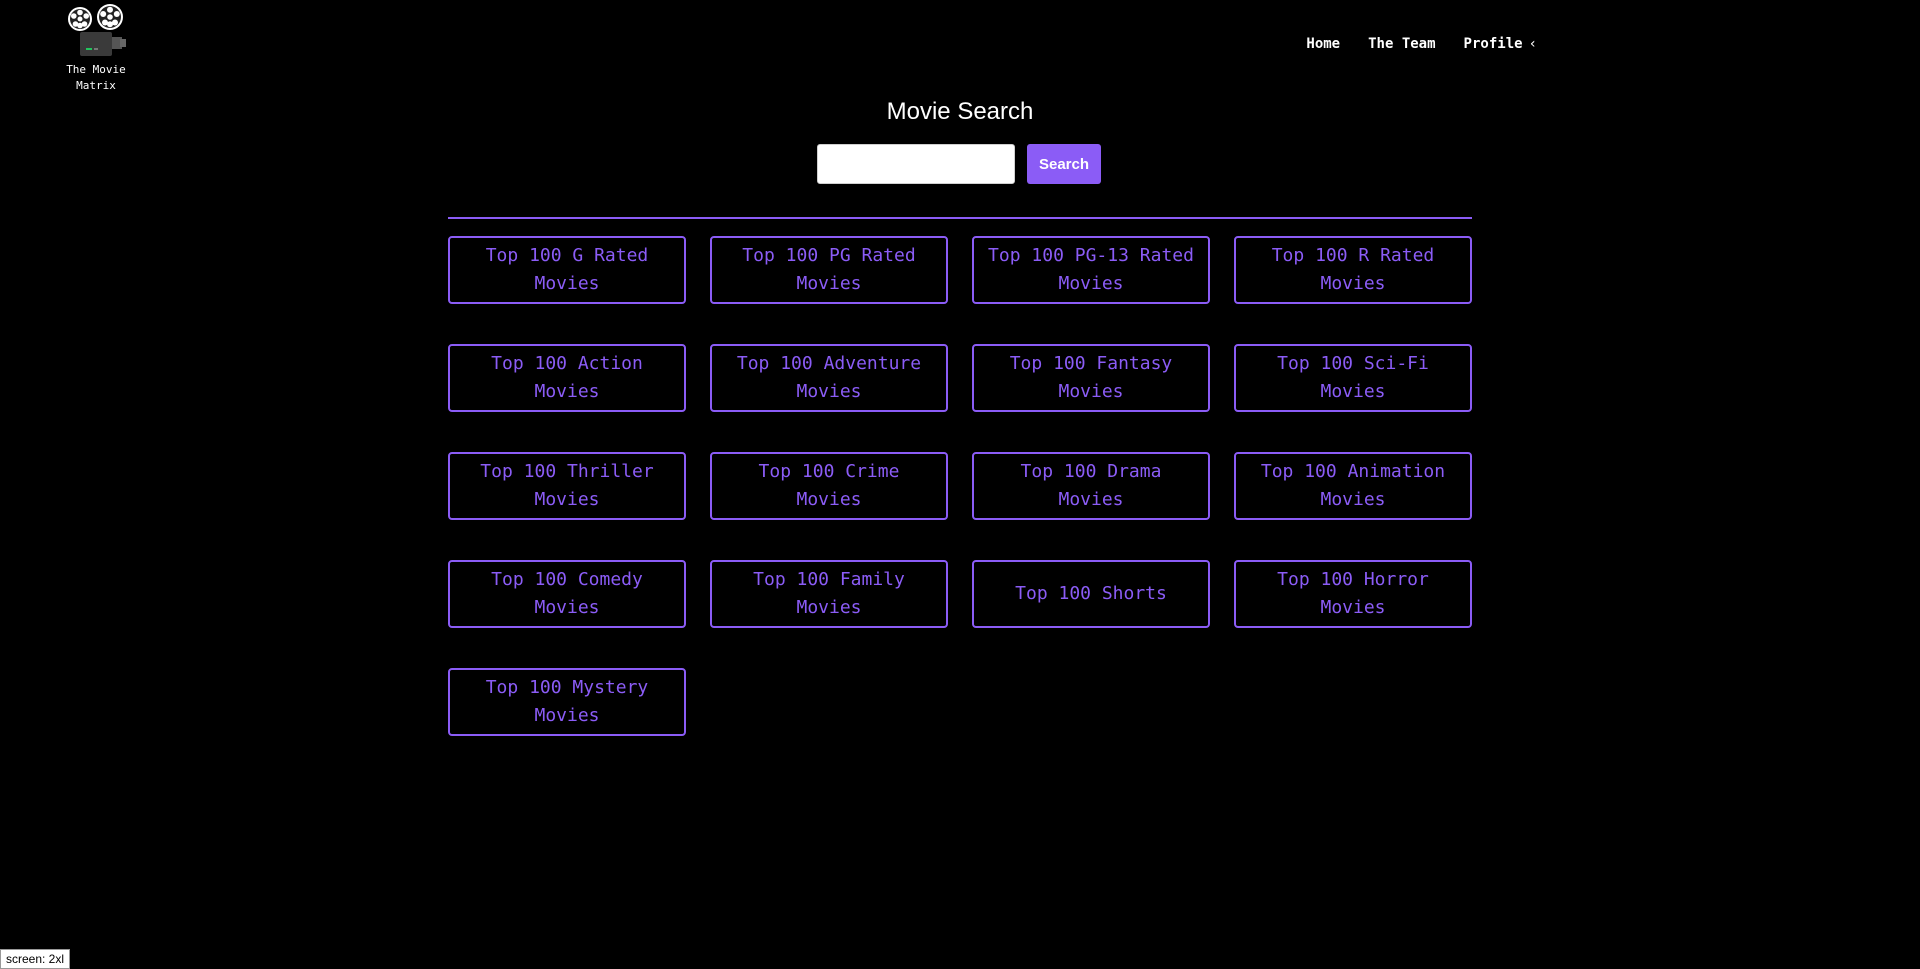  I want to click on screen-size-indicator: screen: 2xl, so click(35, 959).